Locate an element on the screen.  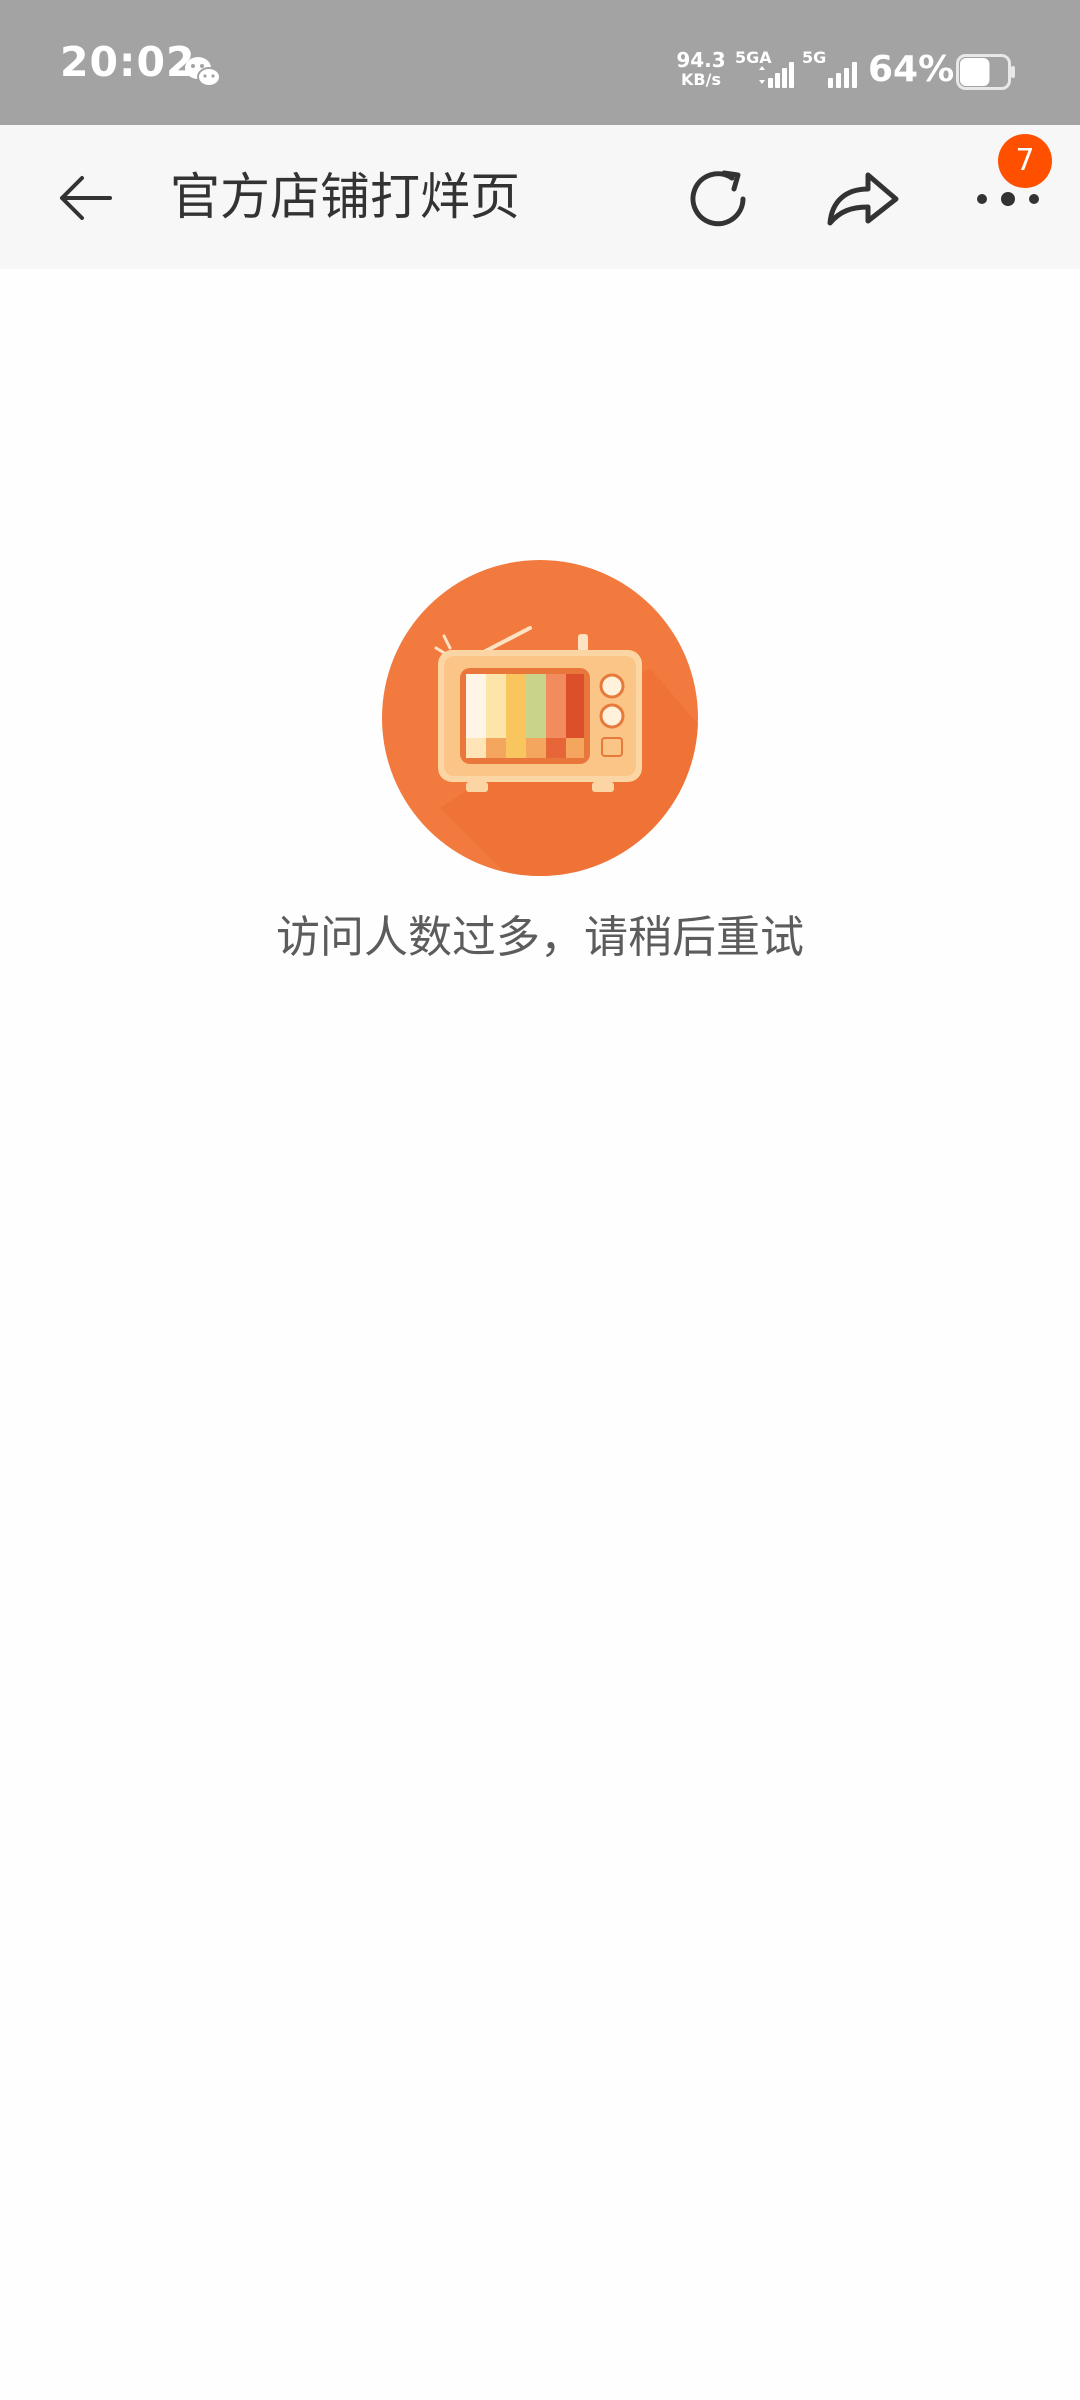
status-time: 20:02 is located at coordinates (128, 62).